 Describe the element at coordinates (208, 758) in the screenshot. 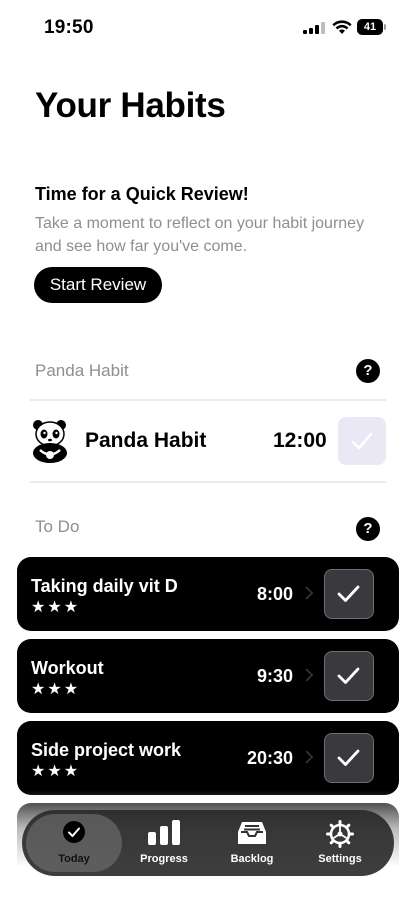

I see `habit-card: Side project work ★★★ 20:30` at that location.